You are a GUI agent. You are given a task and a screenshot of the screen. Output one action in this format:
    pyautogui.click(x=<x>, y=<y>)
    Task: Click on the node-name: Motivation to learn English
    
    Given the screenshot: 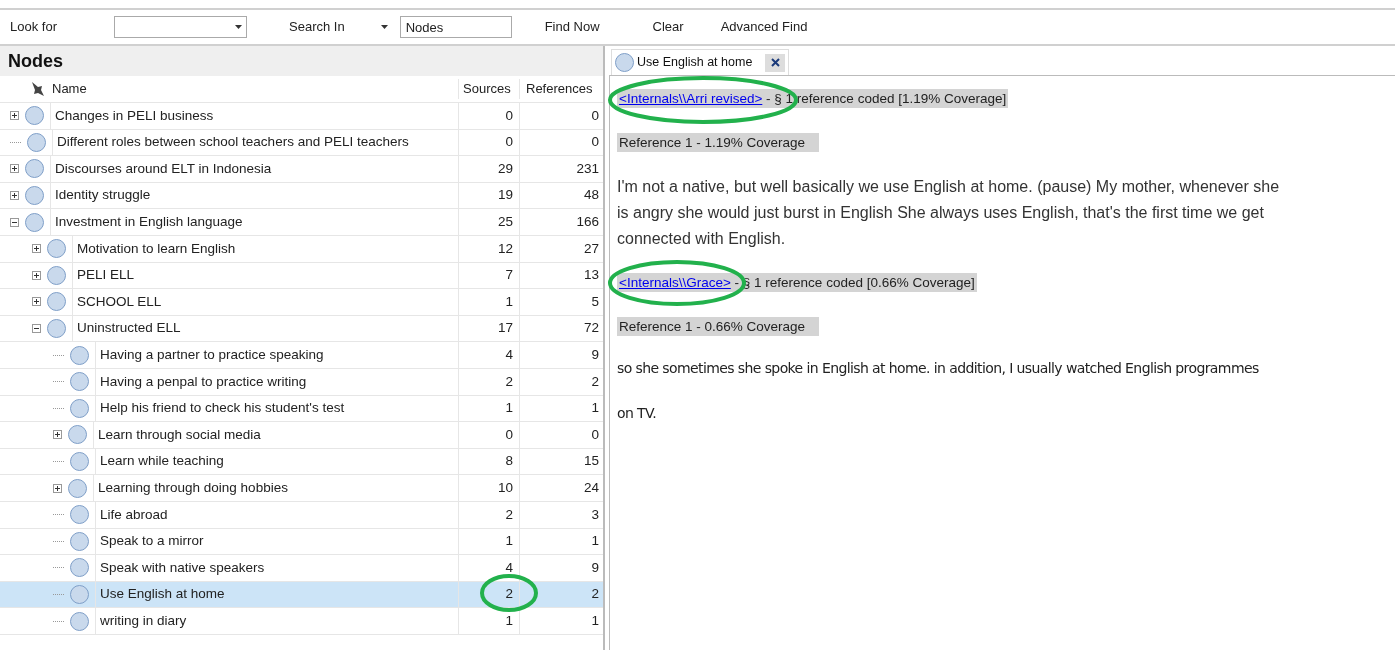 What is the action you would take?
    pyautogui.click(x=154, y=248)
    